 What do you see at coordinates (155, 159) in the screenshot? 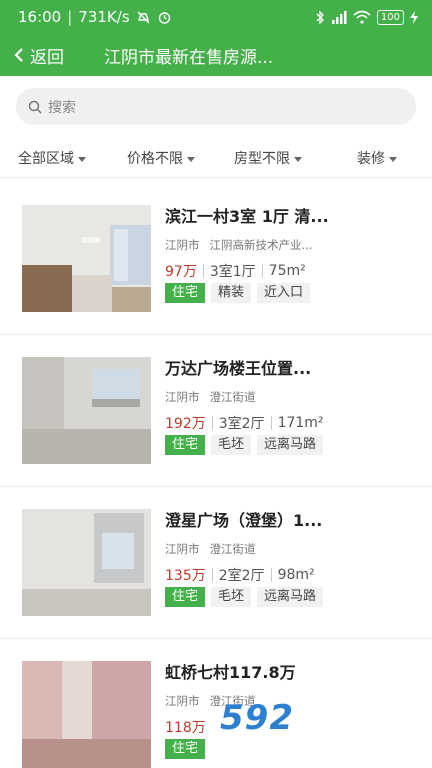
I see `filter-price-label: 价格不限` at bounding box center [155, 159].